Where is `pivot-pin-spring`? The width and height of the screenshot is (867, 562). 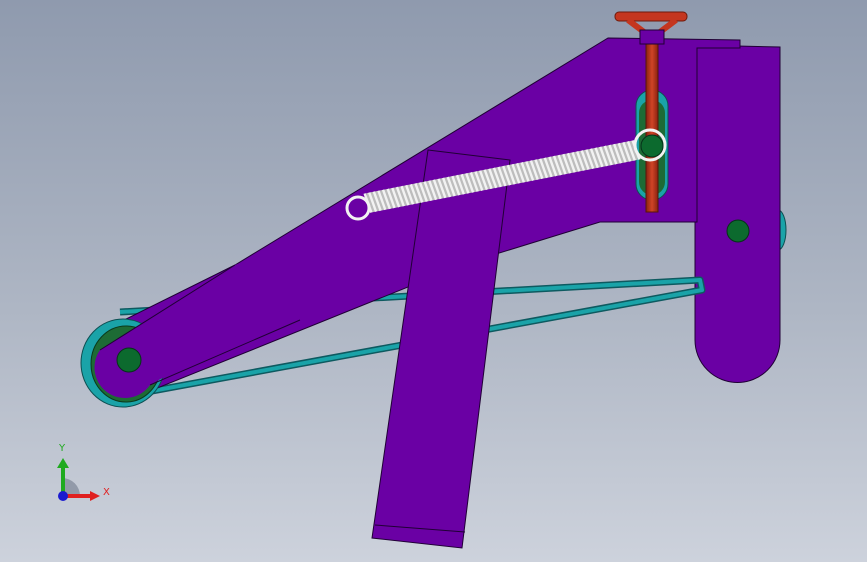 pivot-pin-spring is located at coordinates (652, 146).